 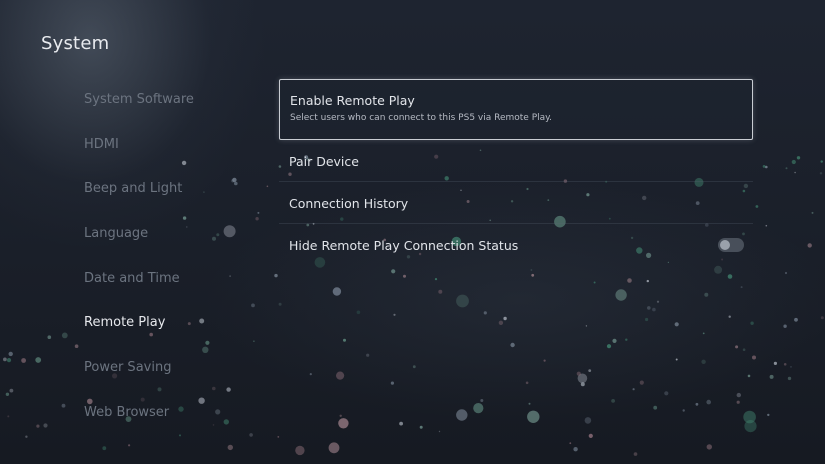 What do you see at coordinates (179, 157) in the screenshot?
I see `sidebar-item-hdmi: HDMI` at bounding box center [179, 157].